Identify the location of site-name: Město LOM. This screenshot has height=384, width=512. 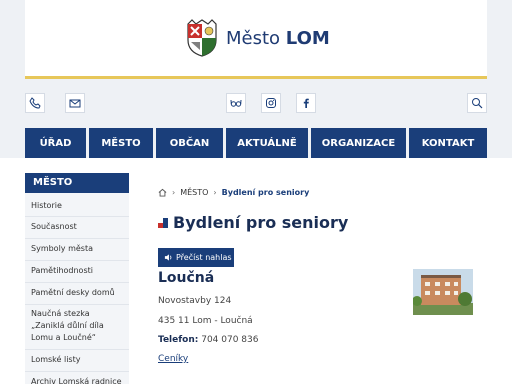
(278, 38).